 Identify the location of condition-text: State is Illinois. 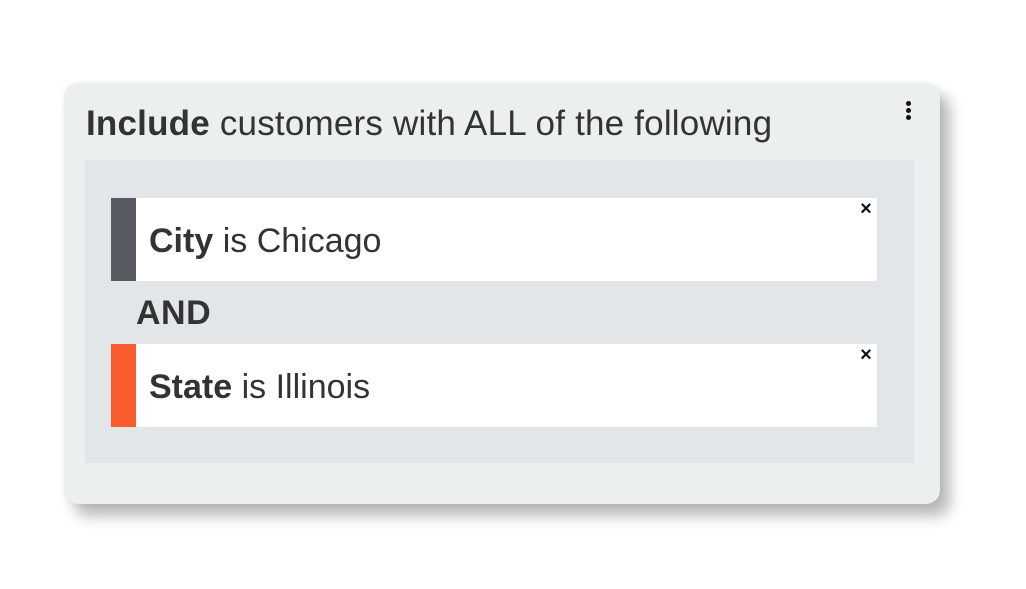
(259, 387).